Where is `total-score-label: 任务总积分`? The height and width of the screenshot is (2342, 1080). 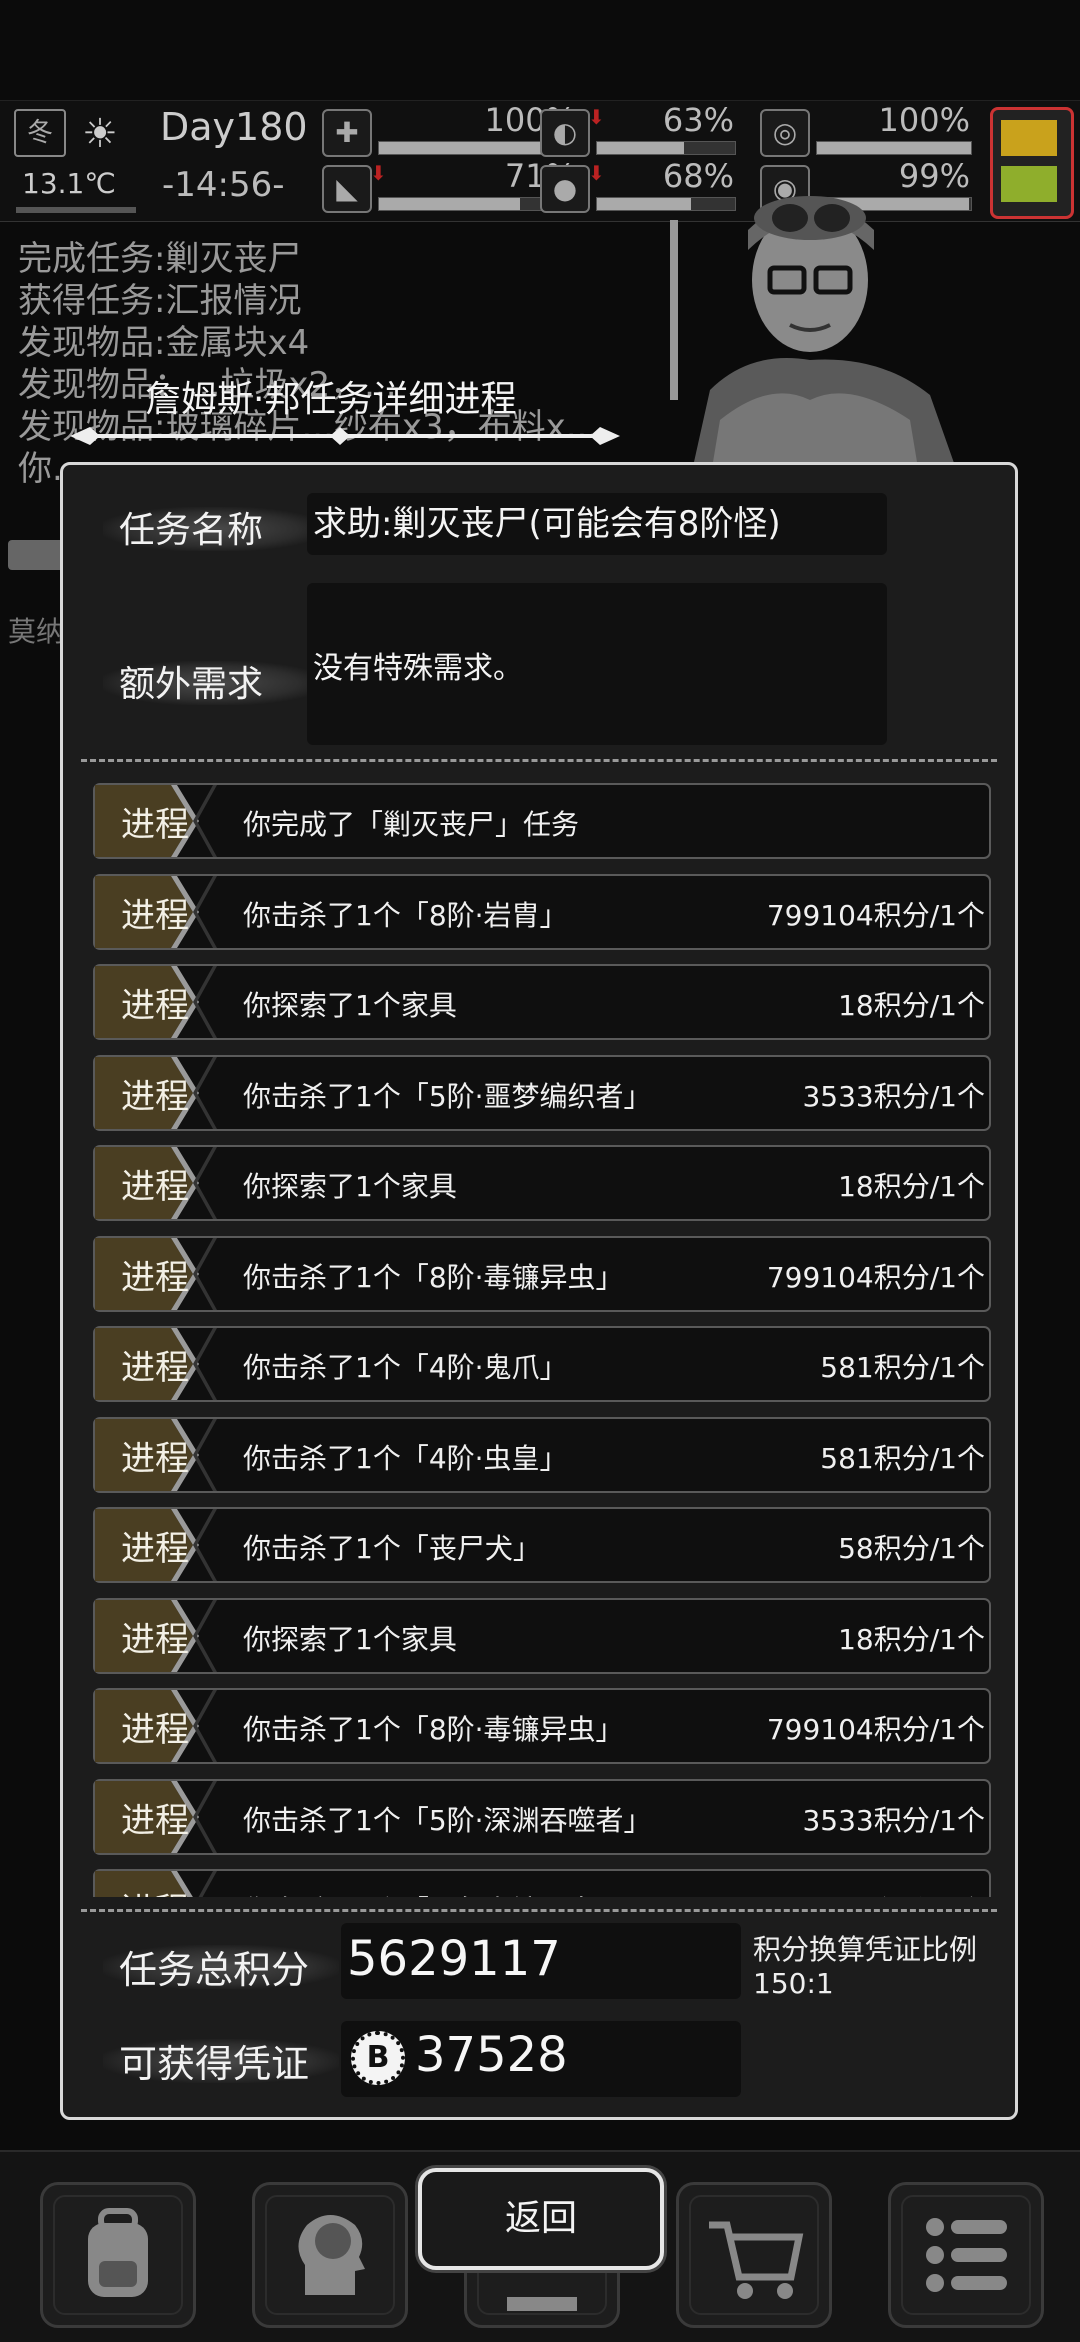
total-score-label: 任务总积分 is located at coordinates (221, 1966).